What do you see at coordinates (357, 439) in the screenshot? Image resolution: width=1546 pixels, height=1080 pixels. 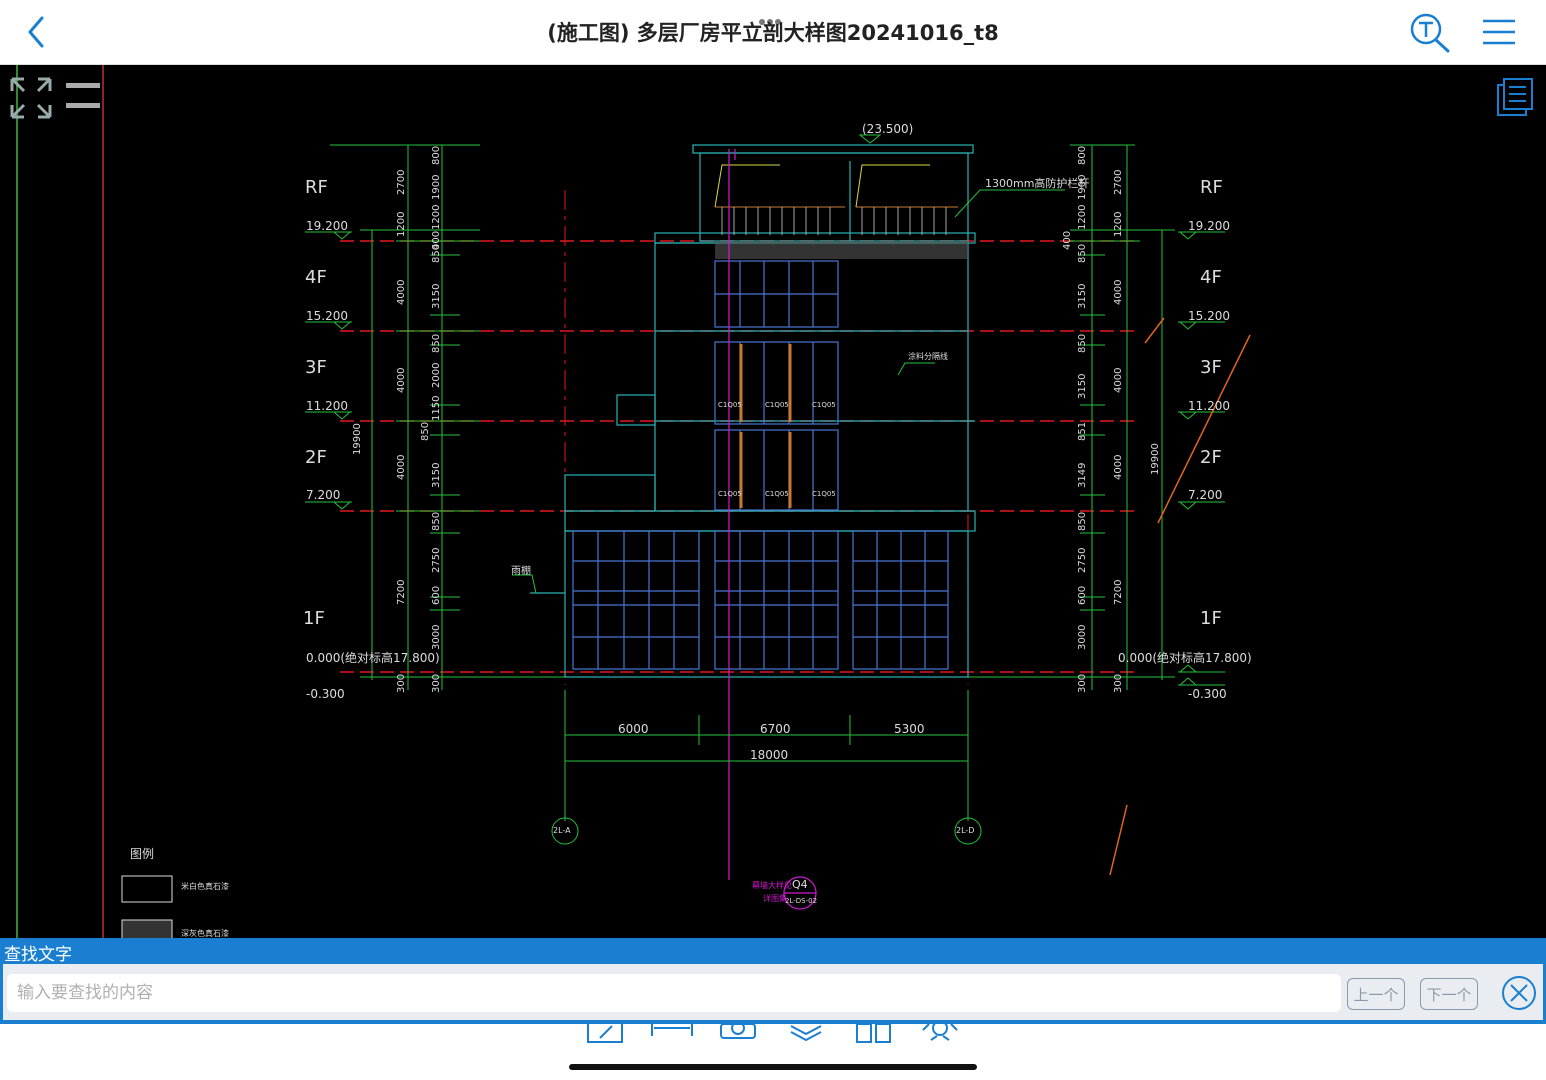 I see `total-height-left: 19900` at bounding box center [357, 439].